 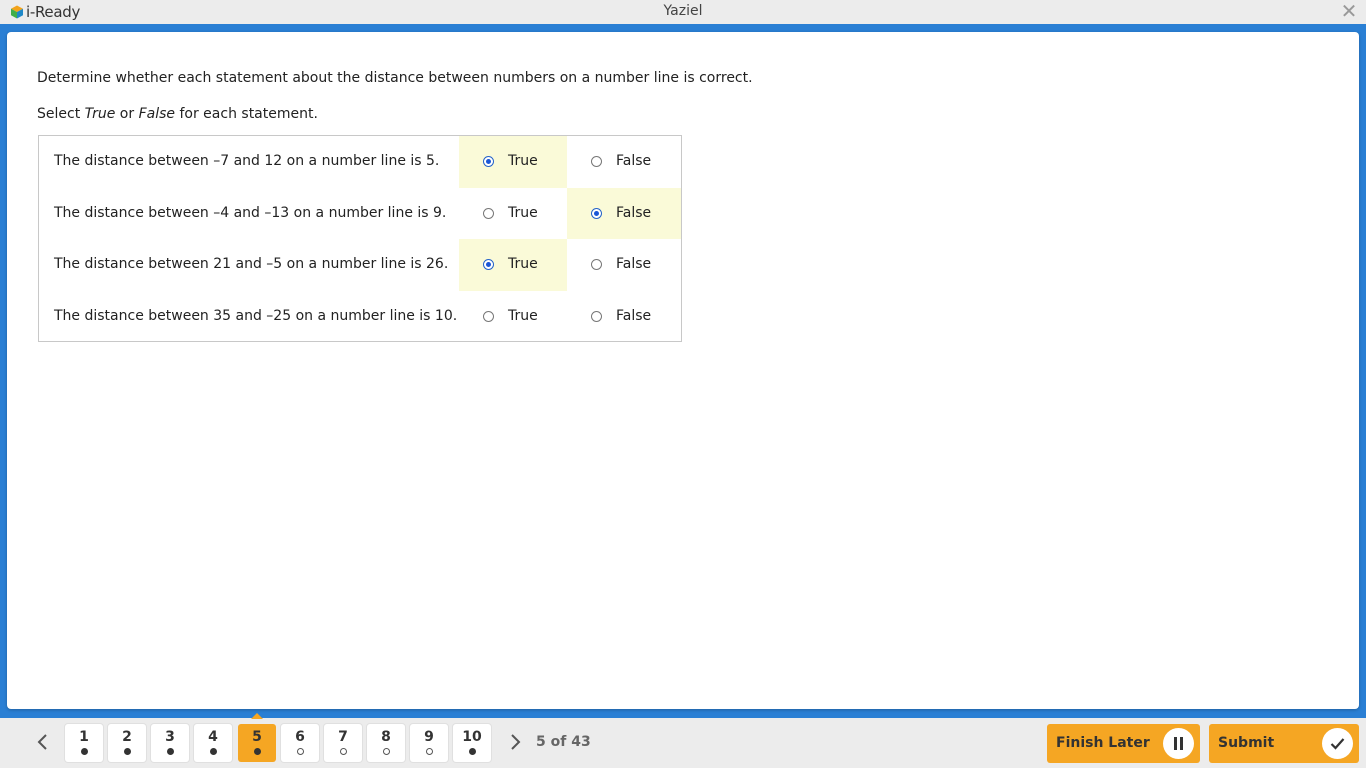 I want to click on question-number: 5, so click(x=257, y=737).